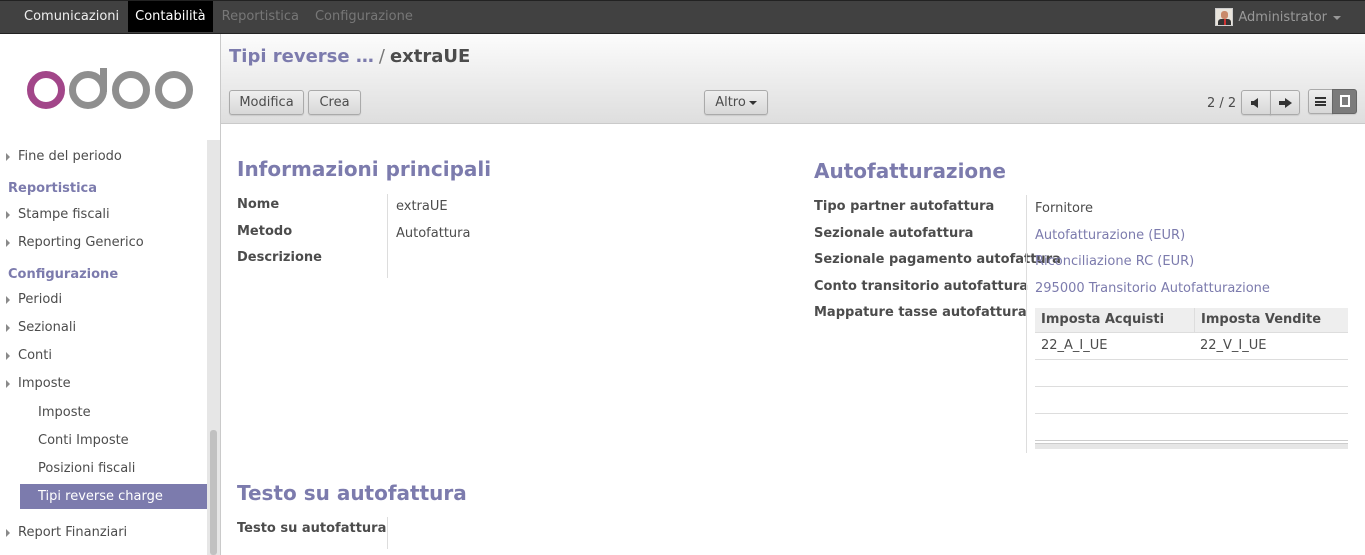 Image resolution: width=1365 pixels, height=555 pixels. What do you see at coordinates (103, 328) in the screenshot?
I see `sidebar-item-sezionali: Sezionali` at bounding box center [103, 328].